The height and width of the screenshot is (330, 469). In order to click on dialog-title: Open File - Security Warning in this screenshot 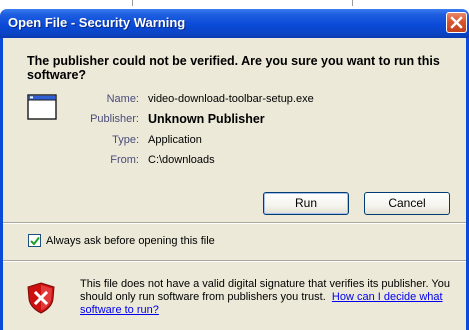, I will do `click(97, 22)`.